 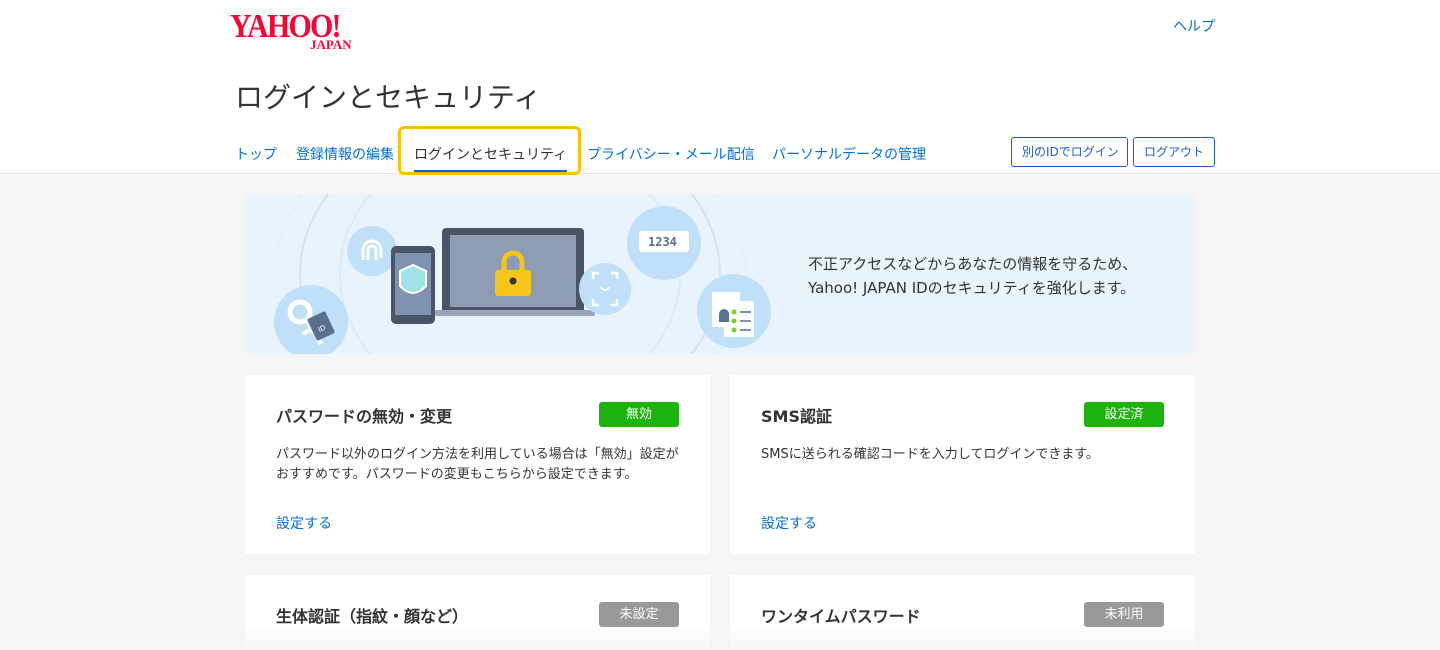 What do you see at coordinates (372, 251) in the screenshot?
I see `fingerprint-icon` at bounding box center [372, 251].